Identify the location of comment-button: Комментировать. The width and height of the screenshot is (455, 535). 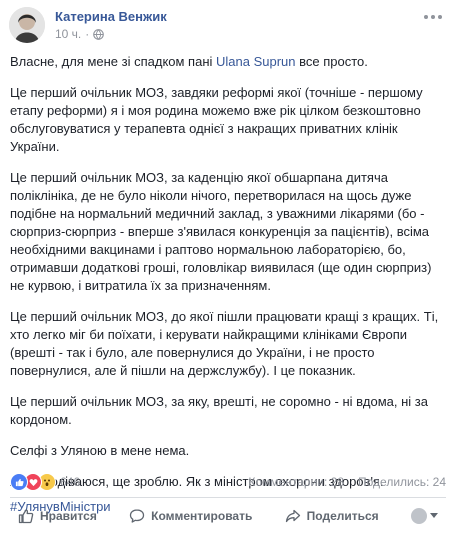
(190, 516).